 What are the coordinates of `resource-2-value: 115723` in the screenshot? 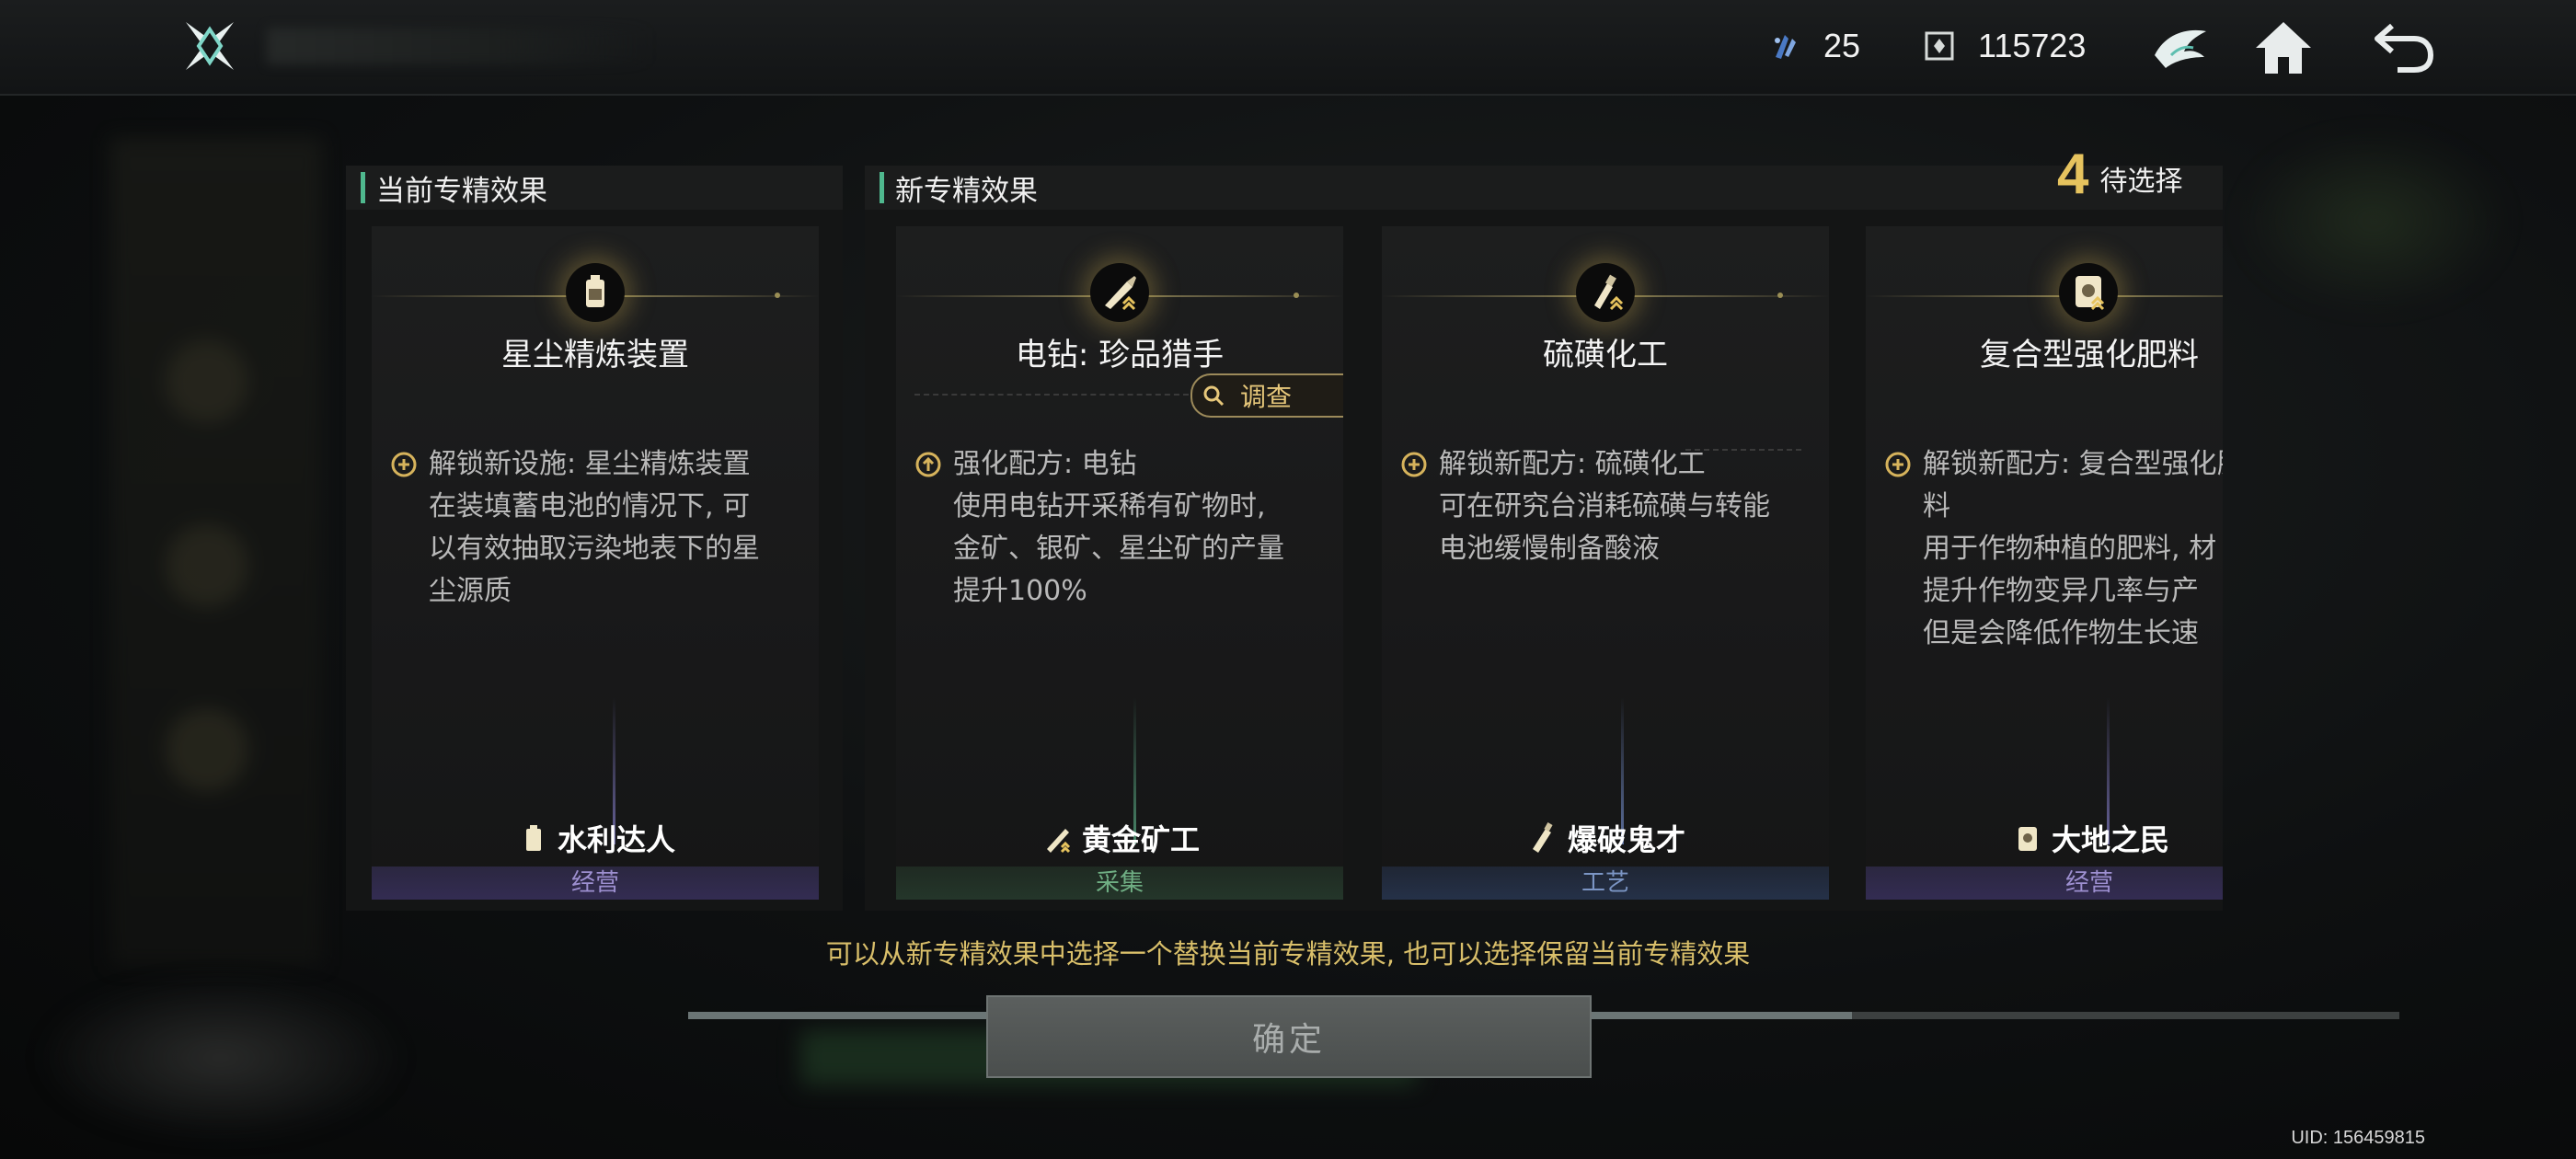 It's located at (2032, 45).